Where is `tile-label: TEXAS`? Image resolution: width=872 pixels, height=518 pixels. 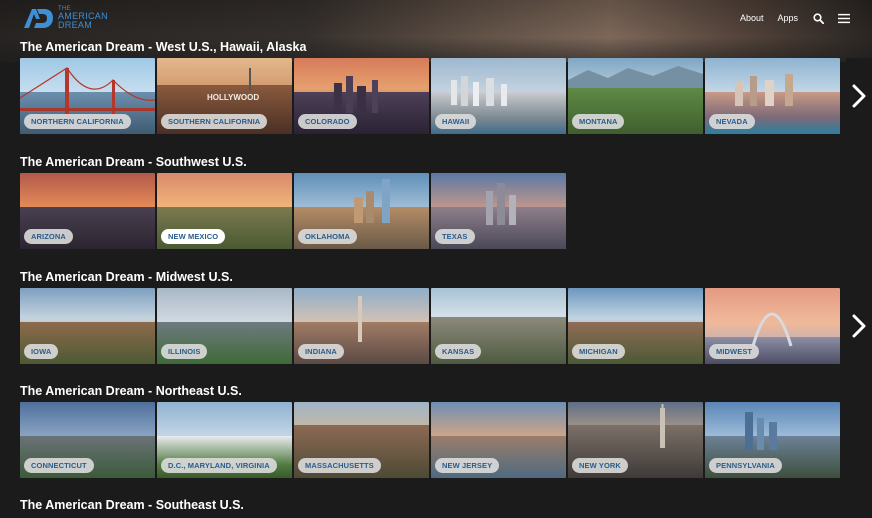
tile-label: TEXAS is located at coordinates (455, 236).